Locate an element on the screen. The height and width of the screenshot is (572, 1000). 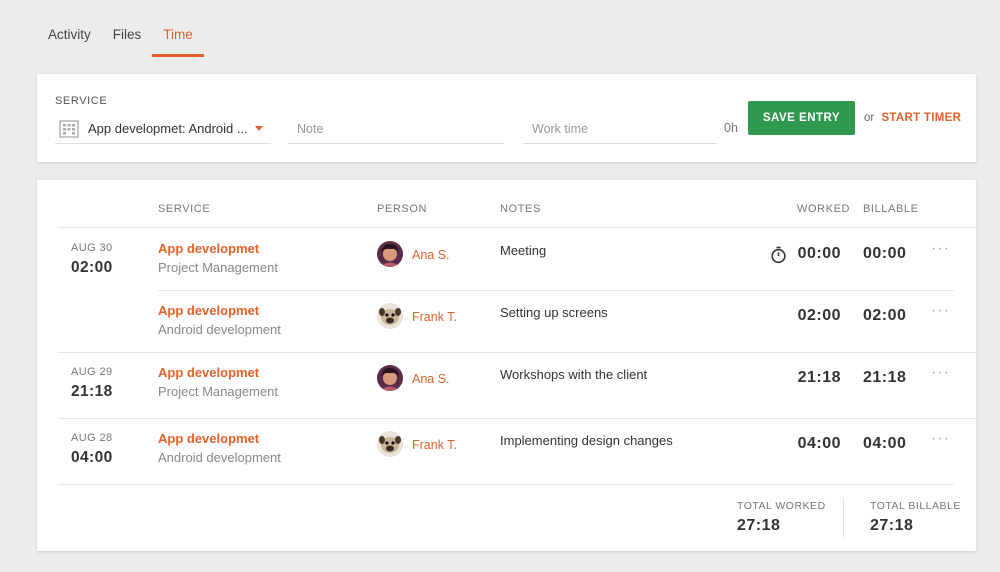
divider is located at coordinates (506, 484).